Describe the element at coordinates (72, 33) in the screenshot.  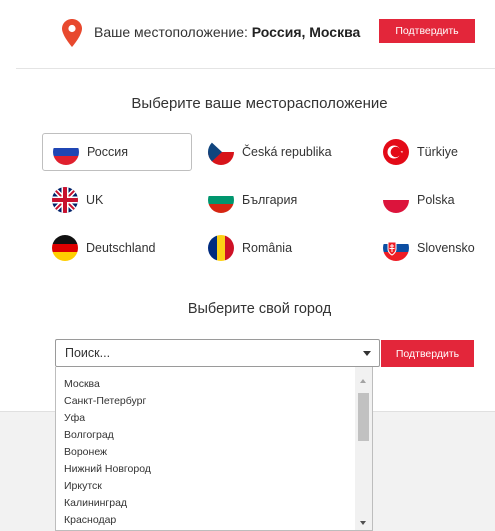
I see `map-pin-icon` at that location.